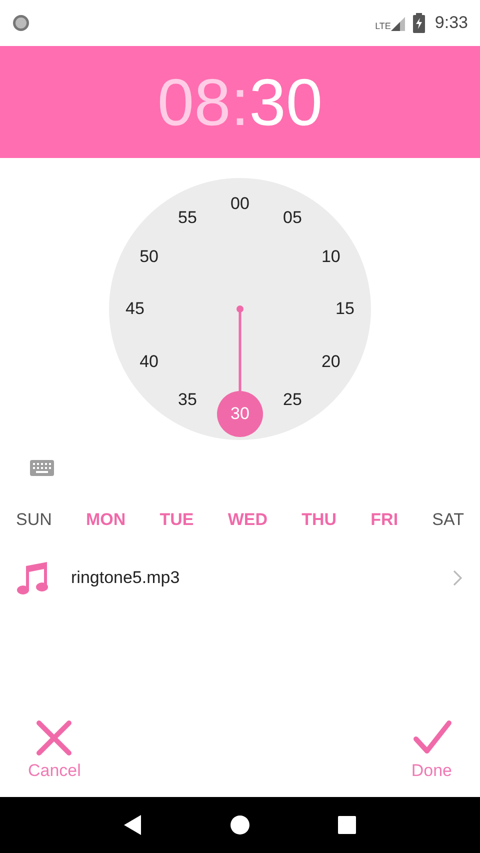 This screenshot has width=480, height=853. I want to click on network-type: LTE, so click(383, 26).